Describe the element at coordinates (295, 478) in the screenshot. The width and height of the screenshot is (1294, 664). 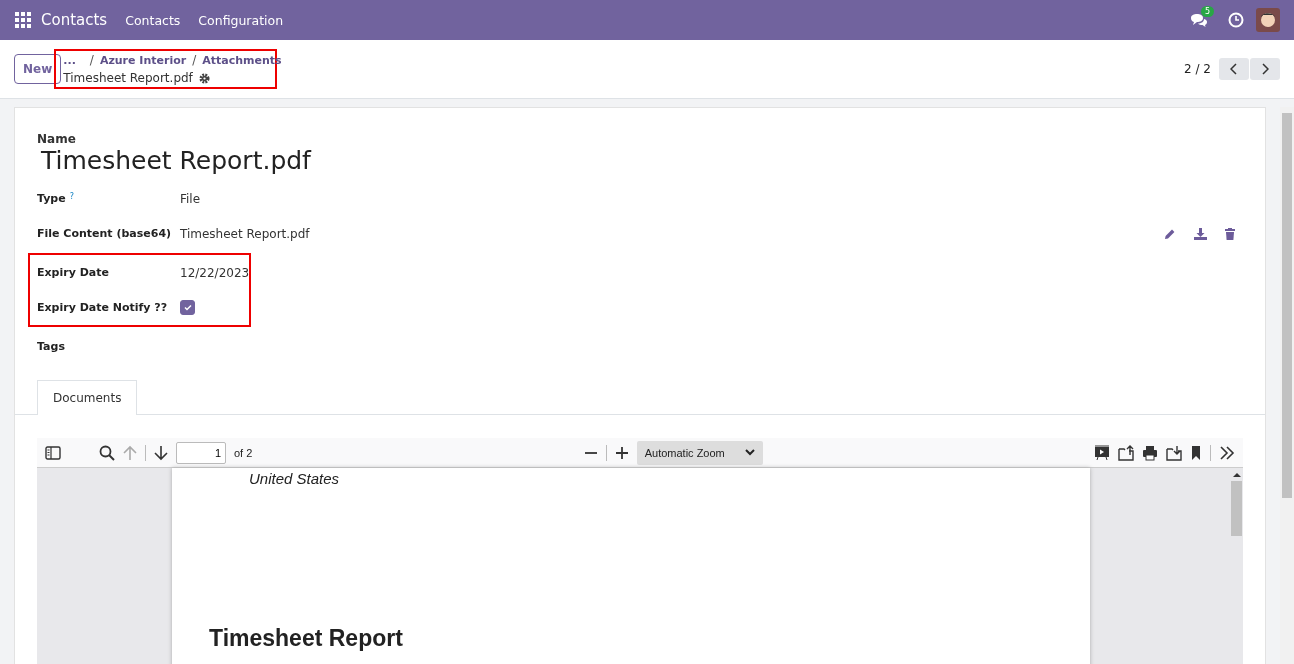
I see `pdf-text: United States` at that location.